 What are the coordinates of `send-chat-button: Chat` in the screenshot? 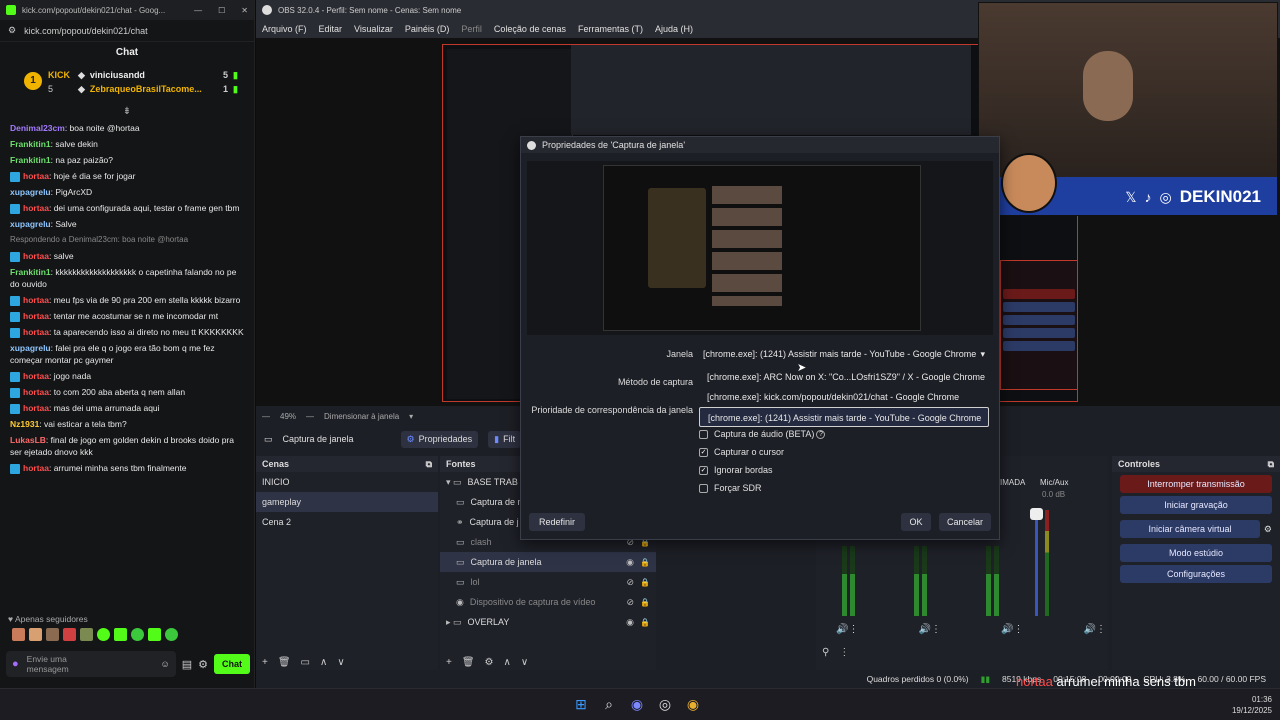 It's located at (232, 664).